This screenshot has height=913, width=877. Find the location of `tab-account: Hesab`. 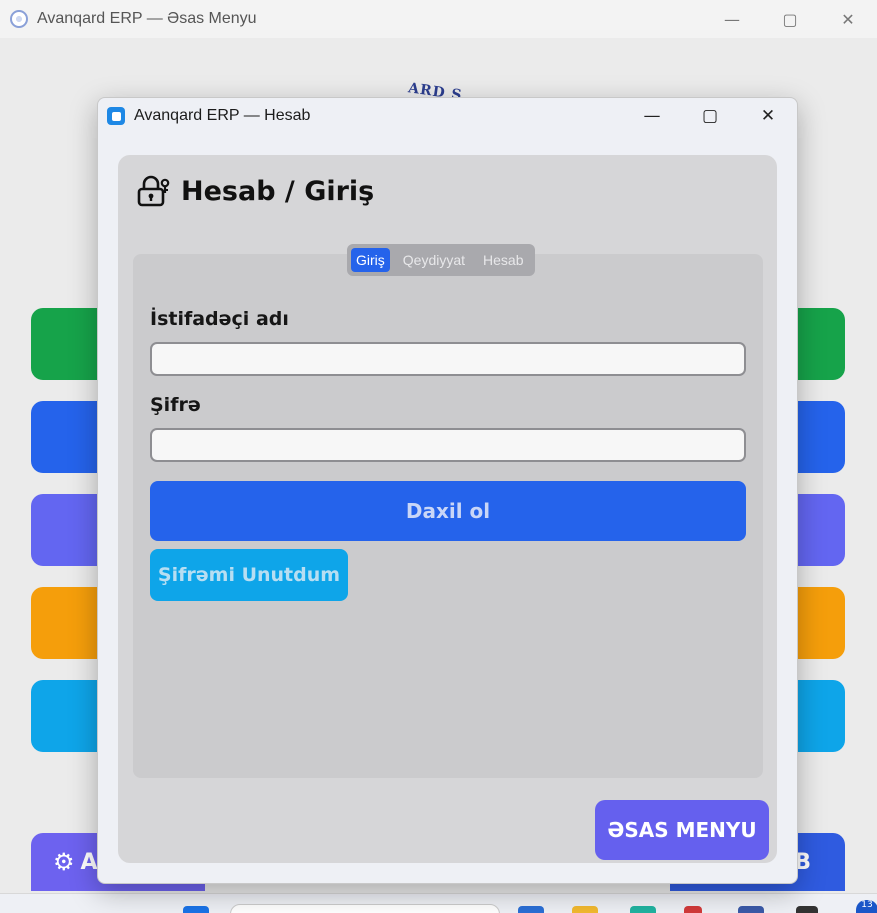

tab-account: Hesab is located at coordinates (503, 260).